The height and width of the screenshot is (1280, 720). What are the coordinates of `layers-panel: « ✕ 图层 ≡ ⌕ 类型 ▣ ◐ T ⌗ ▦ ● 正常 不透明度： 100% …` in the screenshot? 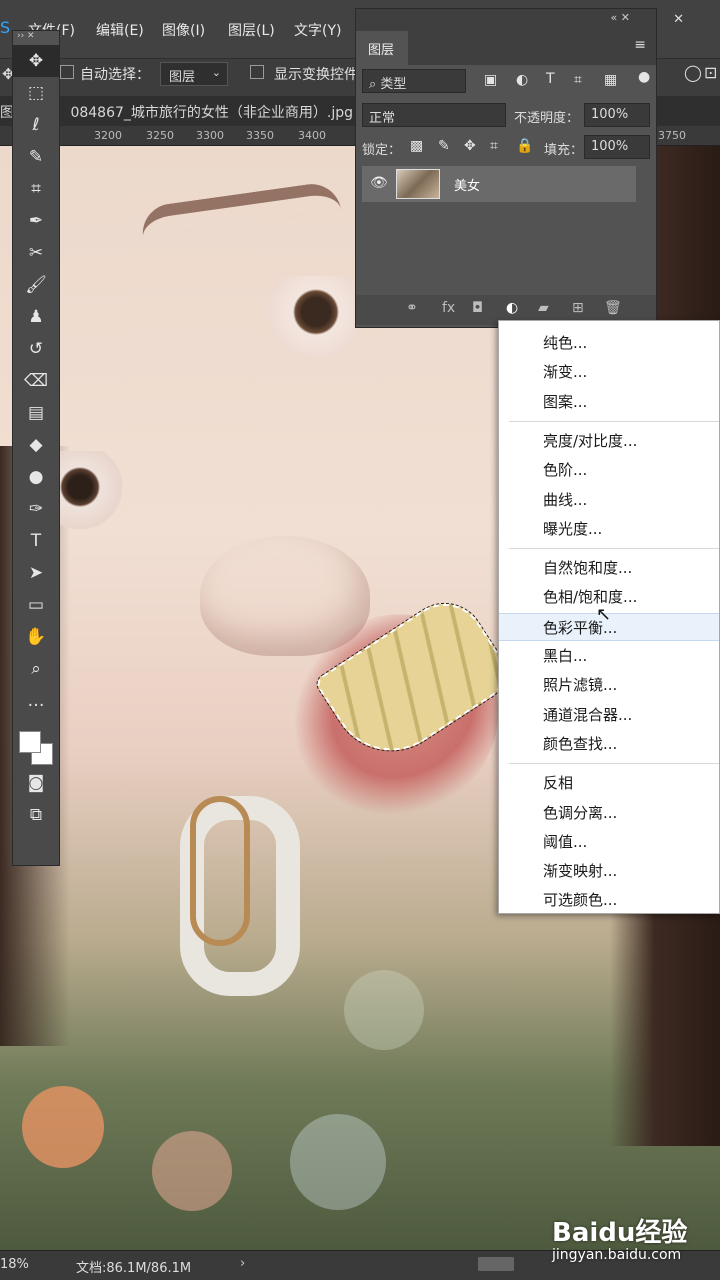 It's located at (506, 168).